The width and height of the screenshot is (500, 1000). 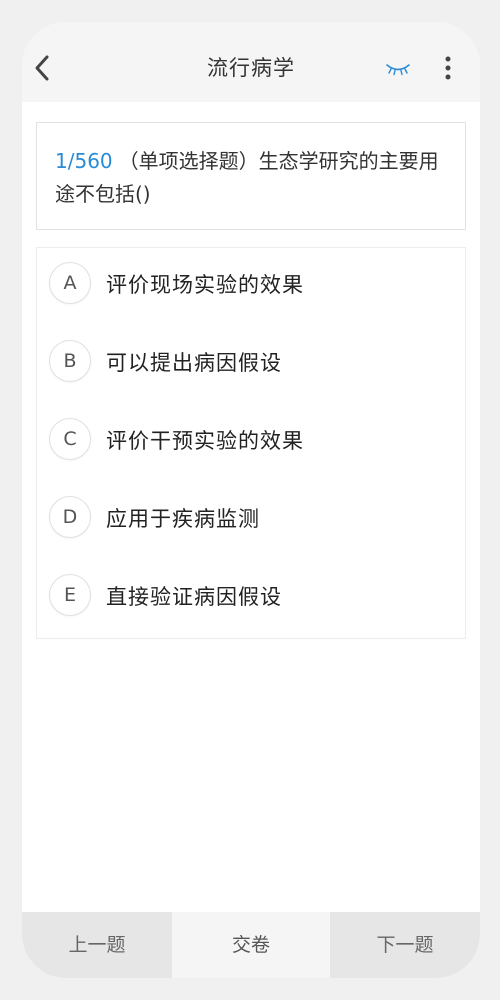 What do you see at coordinates (183, 519) in the screenshot?
I see `option-text: 应用于疾病监测` at bounding box center [183, 519].